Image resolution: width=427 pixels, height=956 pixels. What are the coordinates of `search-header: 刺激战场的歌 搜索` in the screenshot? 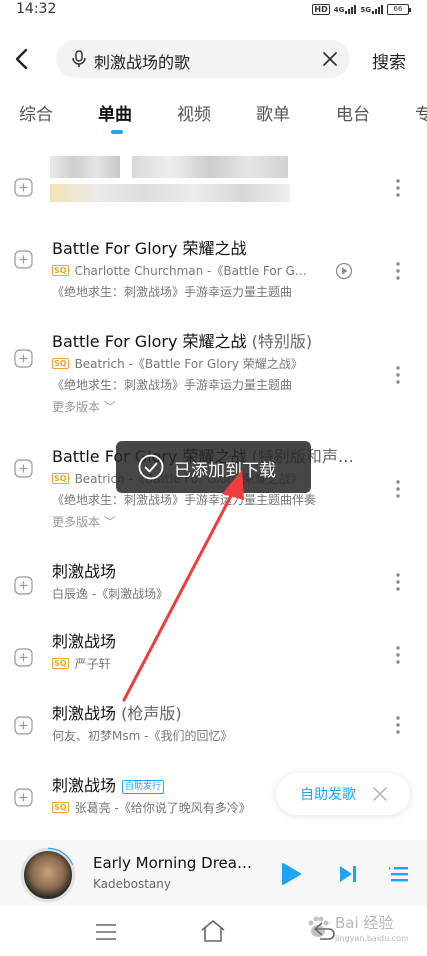 It's located at (213, 59).